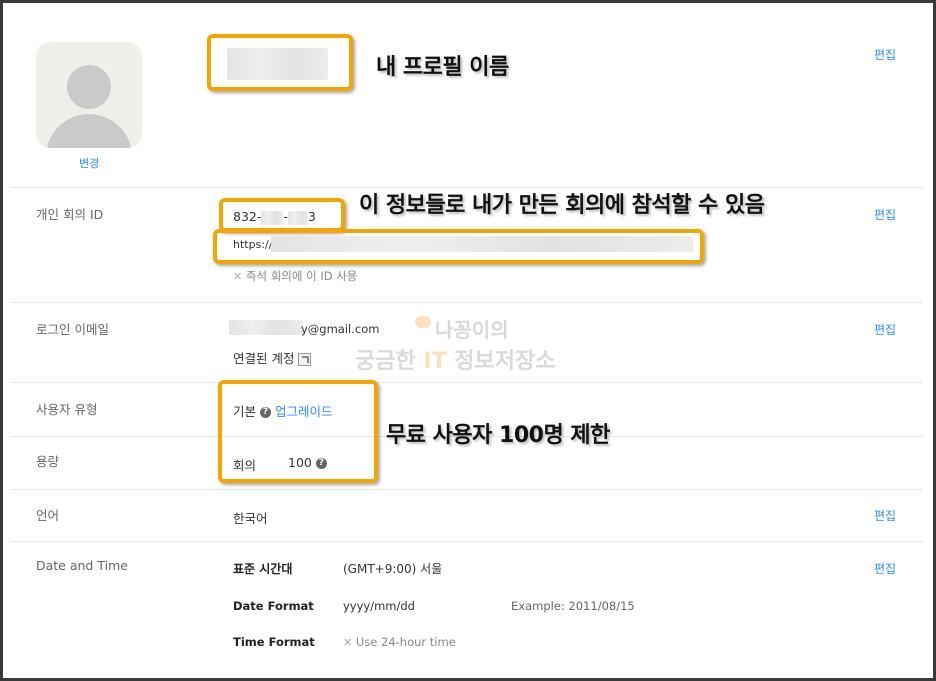 The width and height of the screenshot is (936, 681). Describe the element at coordinates (498, 435) in the screenshot. I see `annotation-user-limit: 무료 사용자 100명 제한` at that location.